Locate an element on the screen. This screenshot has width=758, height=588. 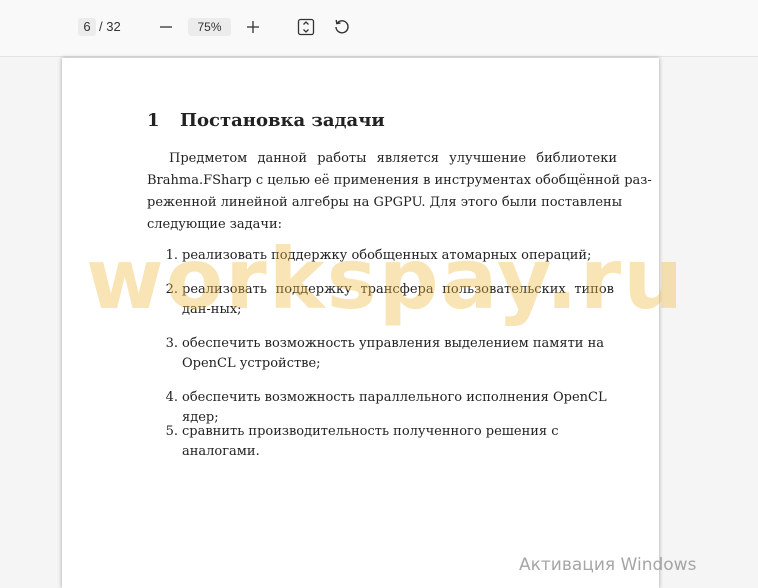
rotate-button is located at coordinates (342, 27).